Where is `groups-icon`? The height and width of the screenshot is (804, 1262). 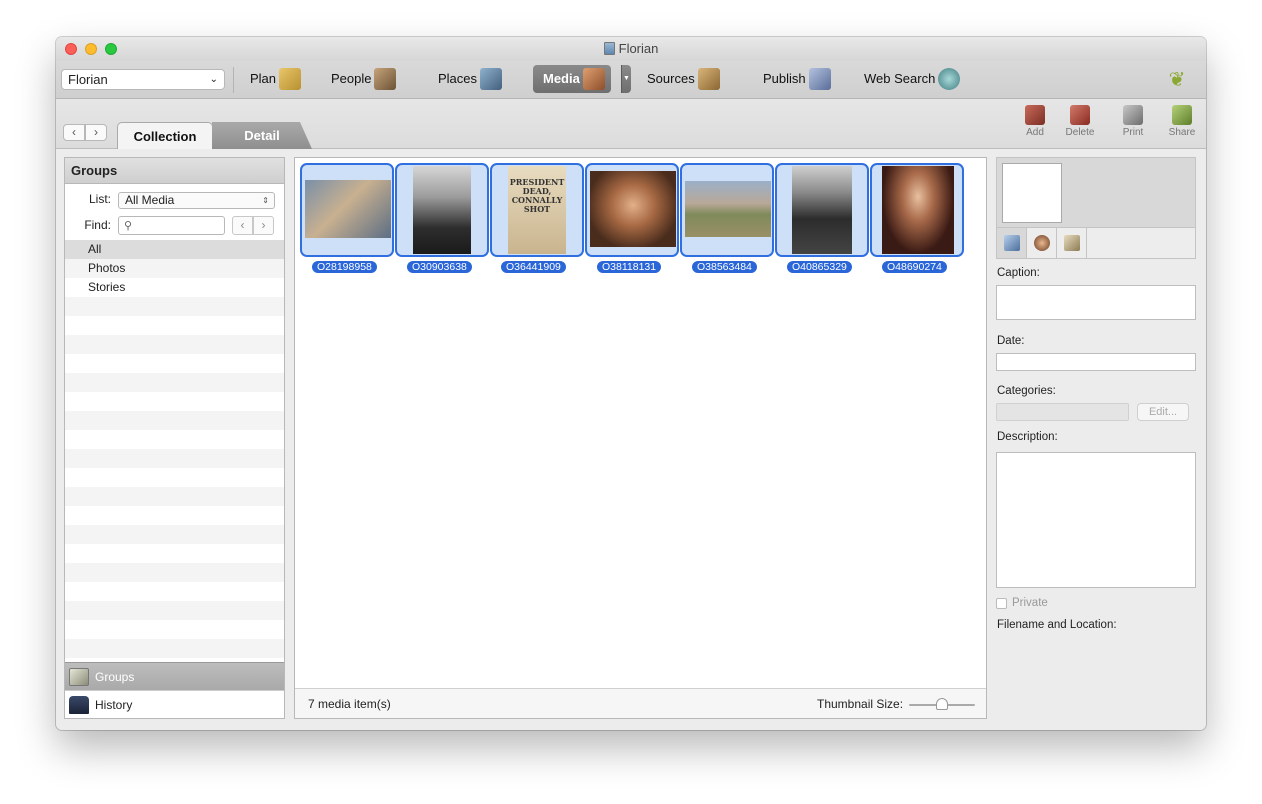 groups-icon is located at coordinates (79, 676).